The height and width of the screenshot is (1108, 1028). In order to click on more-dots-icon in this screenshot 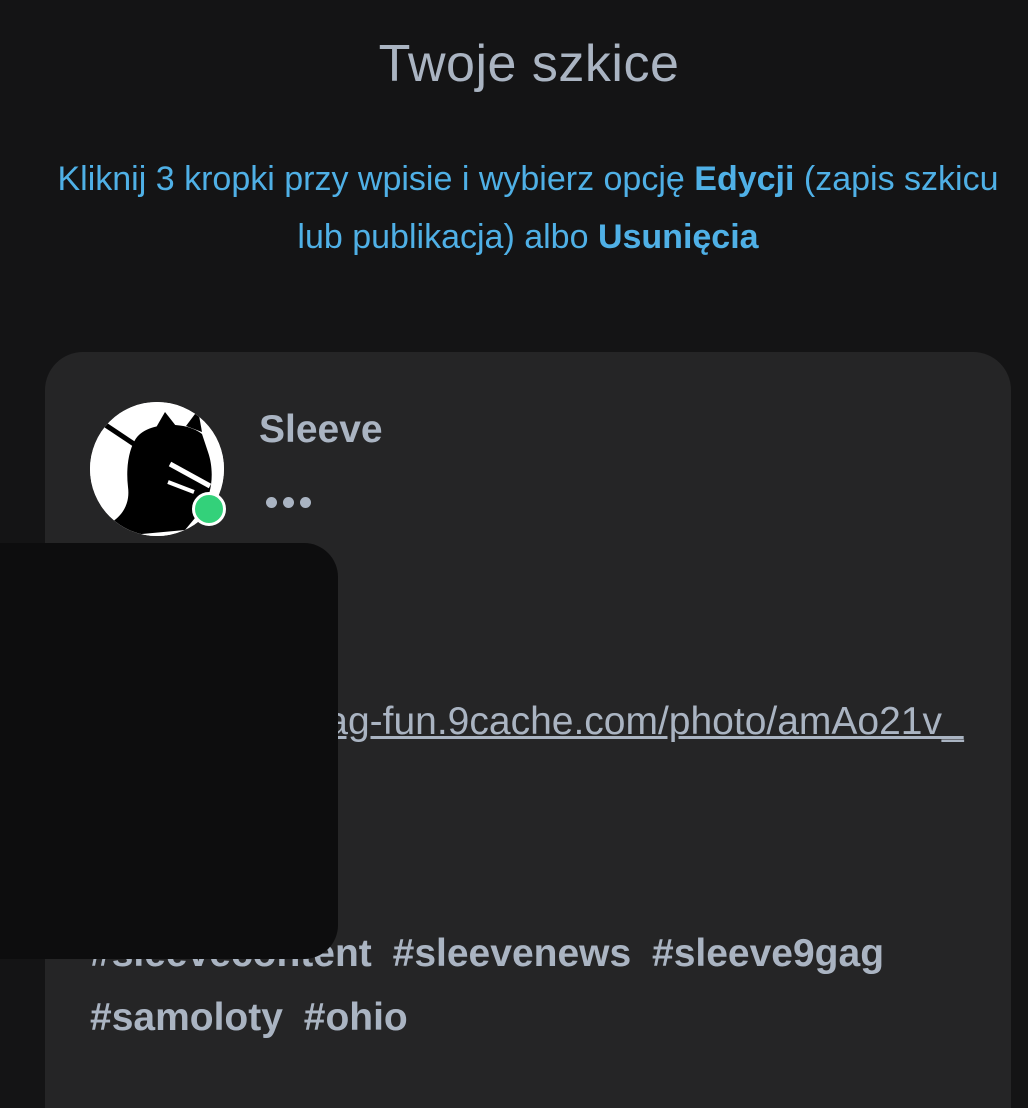, I will do `click(301, 502)`.